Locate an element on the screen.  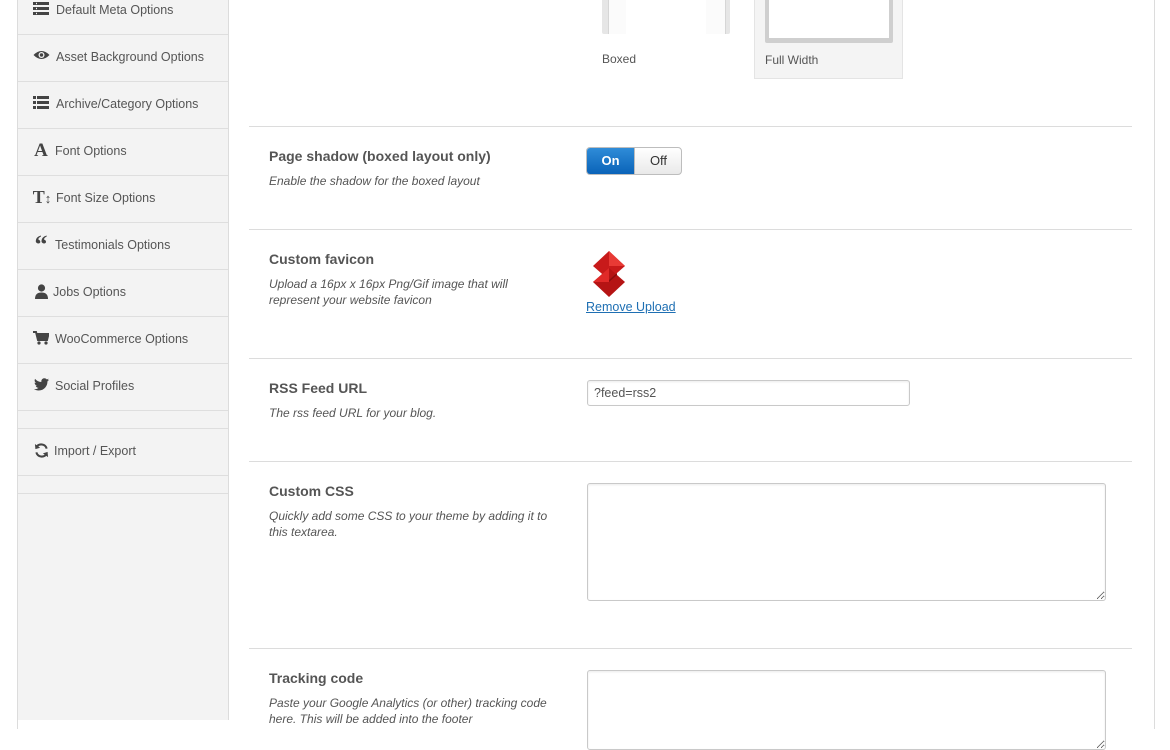
sidebar-item-social-profiles: Social Profiles is located at coordinates (123, 387).